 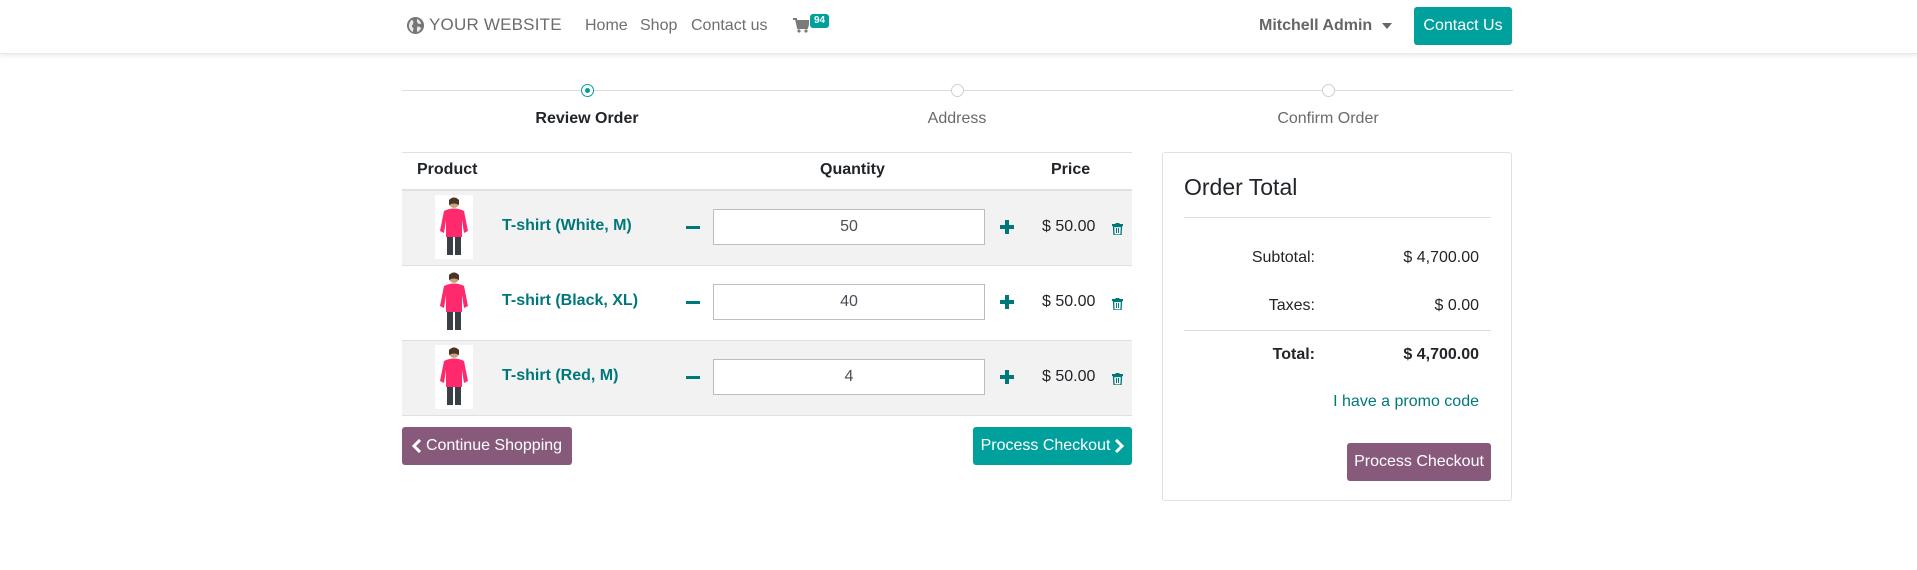 What do you see at coordinates (1283, 257) in the screenshot?
I see `subtotal-label: Subtotal:` at bounding box center [1283, 257].